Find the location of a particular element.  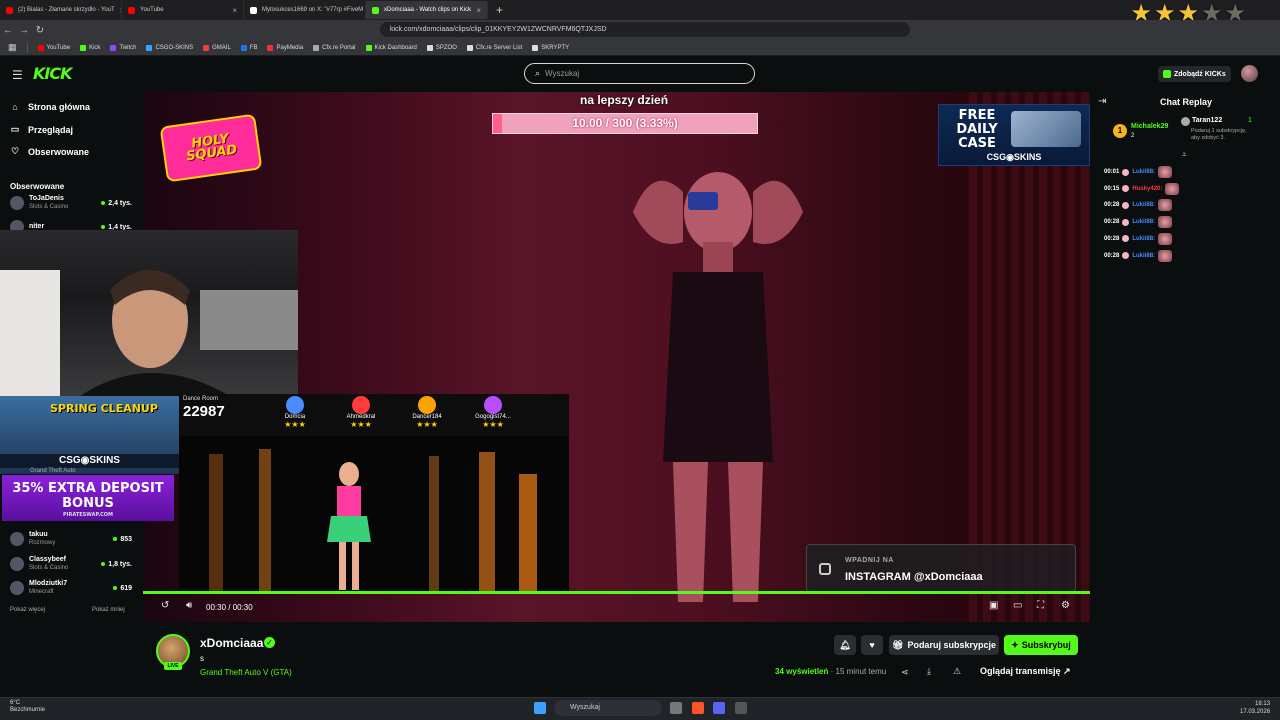

show-less-button: Pokaż mniej is located at coordinates (108, 610).